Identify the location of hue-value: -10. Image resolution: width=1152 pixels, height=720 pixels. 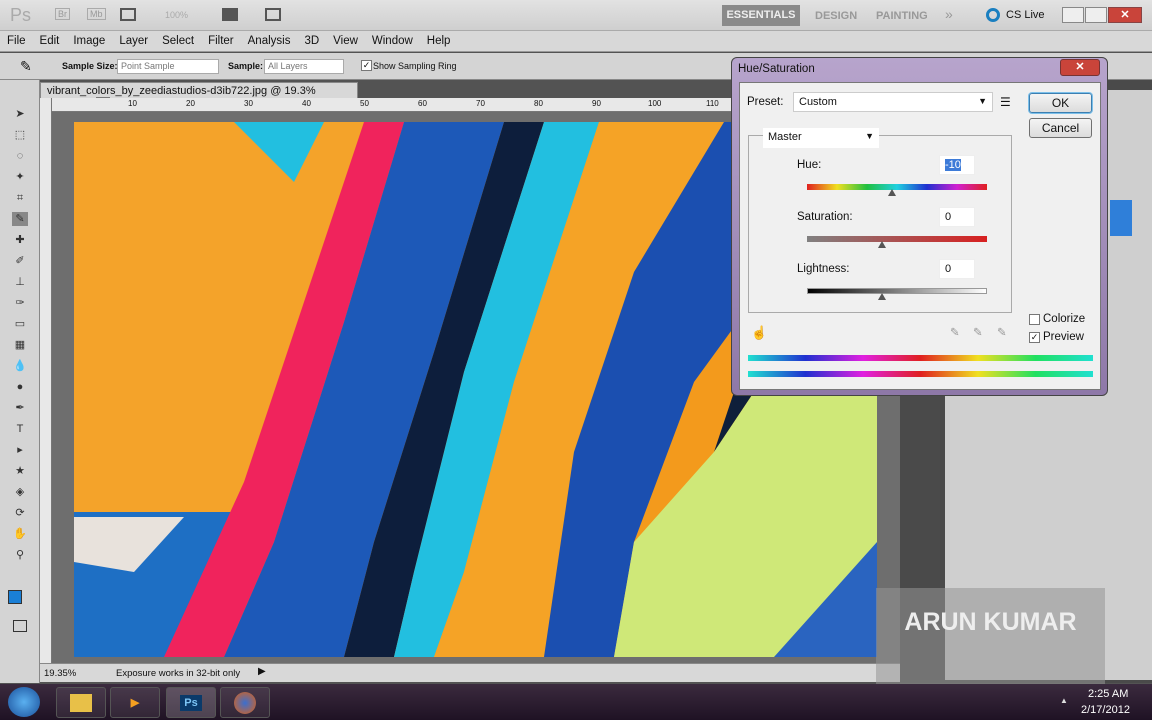
(953, 165).